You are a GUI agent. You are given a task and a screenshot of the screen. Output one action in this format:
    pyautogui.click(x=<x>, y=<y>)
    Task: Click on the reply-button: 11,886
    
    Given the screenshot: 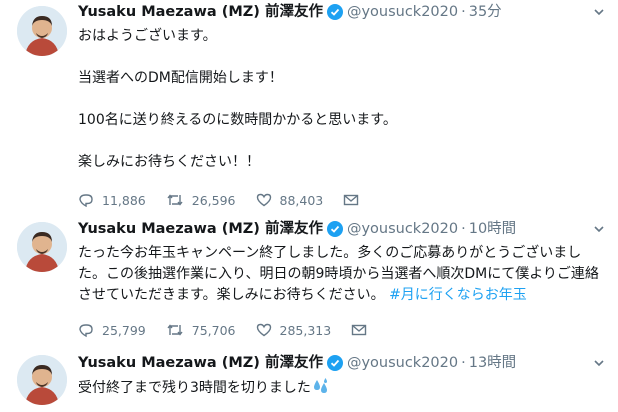 What is the action you would take?
    pyautogui.click(x=112, y=200)
    